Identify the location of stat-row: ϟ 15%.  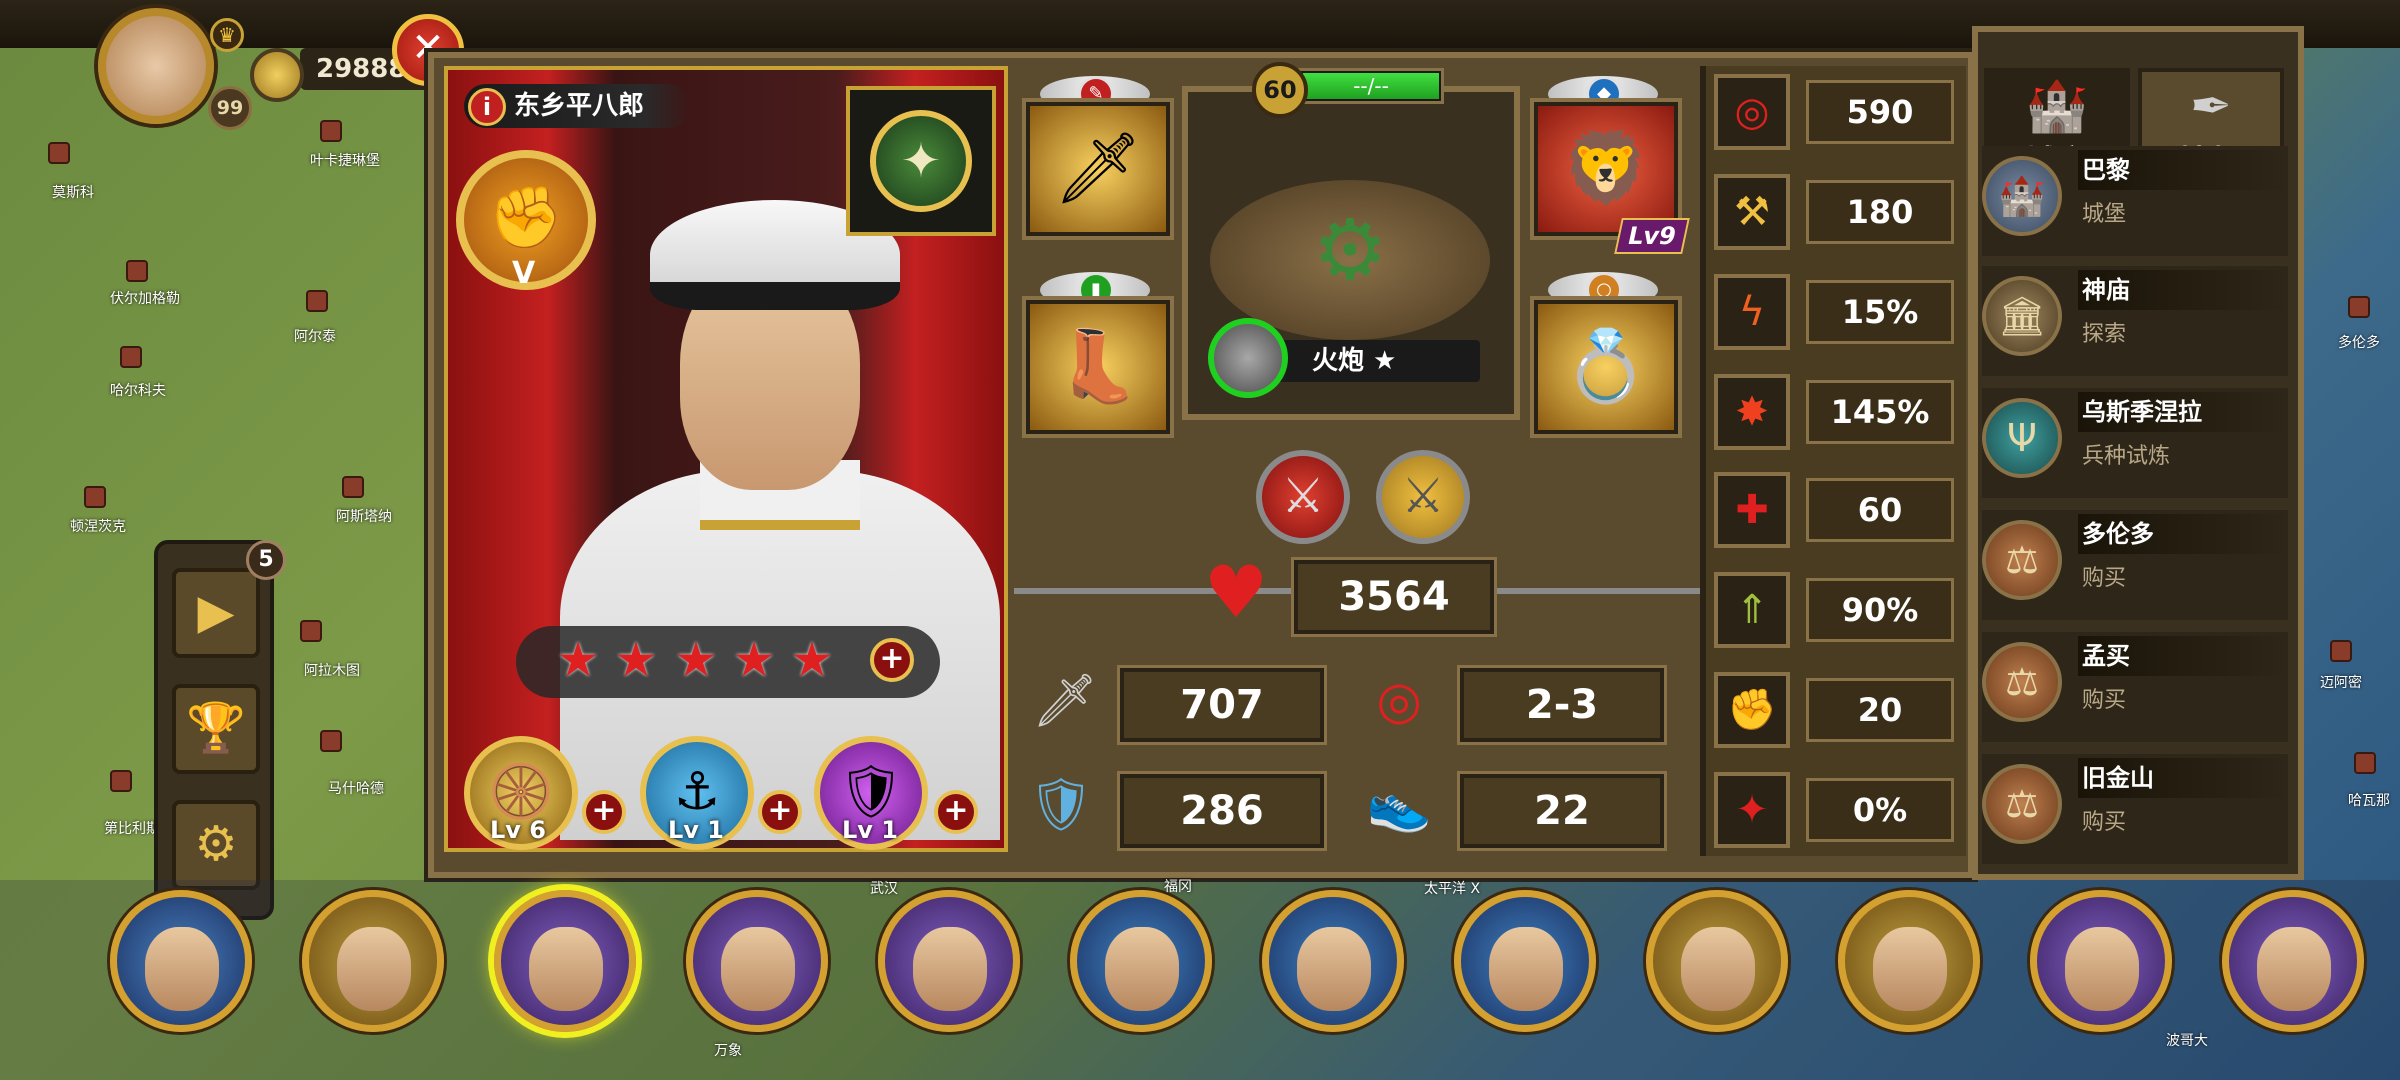
(1834, 312).